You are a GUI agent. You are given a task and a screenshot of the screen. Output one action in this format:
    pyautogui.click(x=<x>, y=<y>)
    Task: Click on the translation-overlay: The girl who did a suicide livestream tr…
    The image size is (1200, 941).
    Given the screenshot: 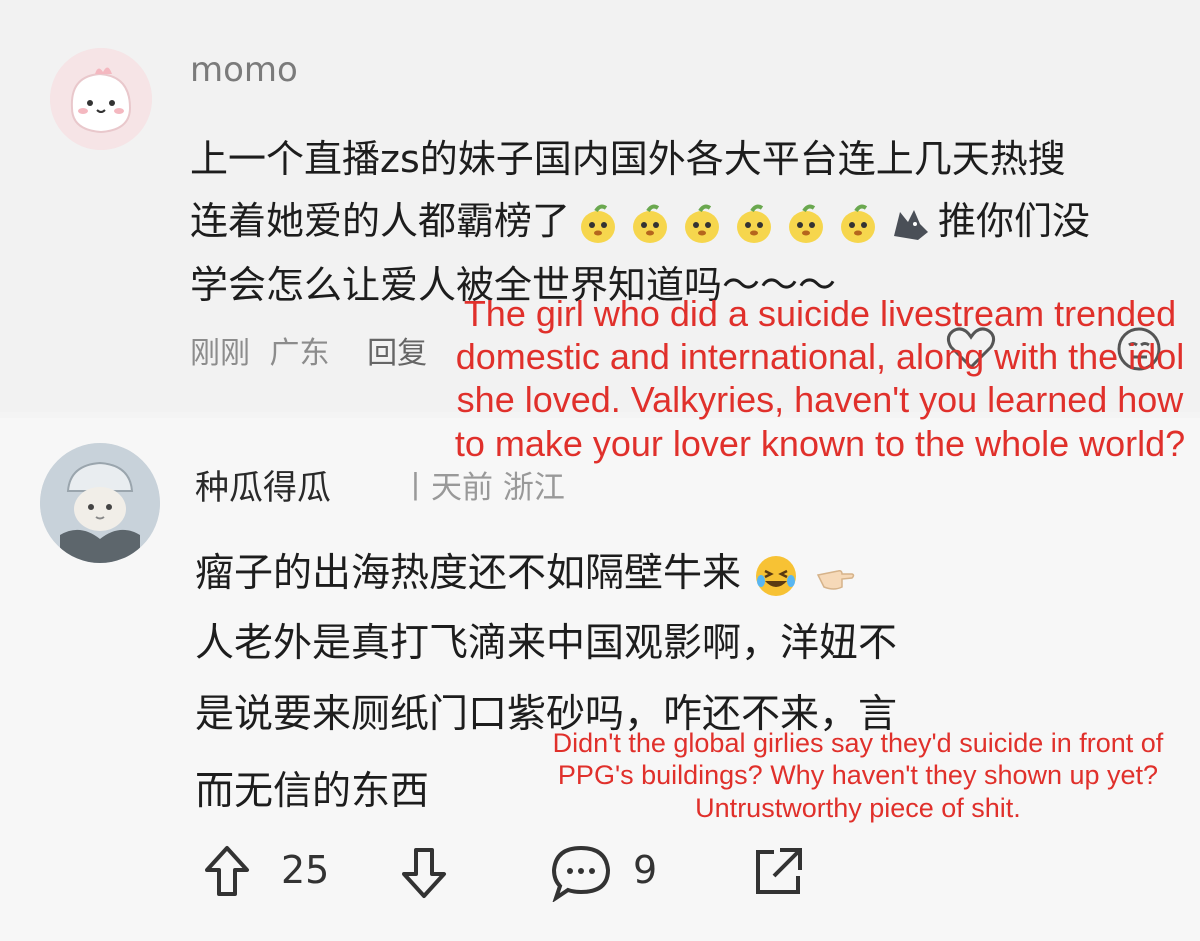 What is the action you would take?
    pyautogui.click(x=820, y=378)
    